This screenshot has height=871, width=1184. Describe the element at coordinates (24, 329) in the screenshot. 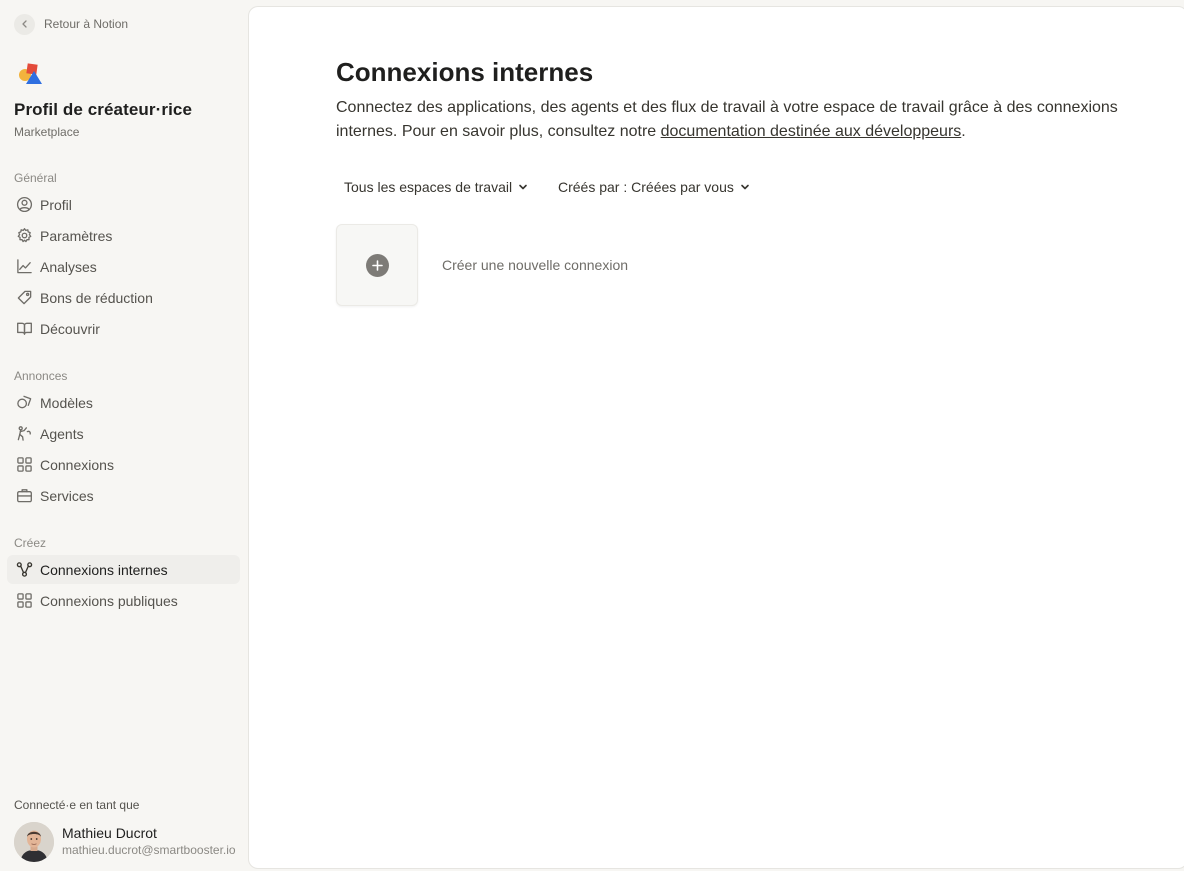

I see `book-open-icon` at that location.